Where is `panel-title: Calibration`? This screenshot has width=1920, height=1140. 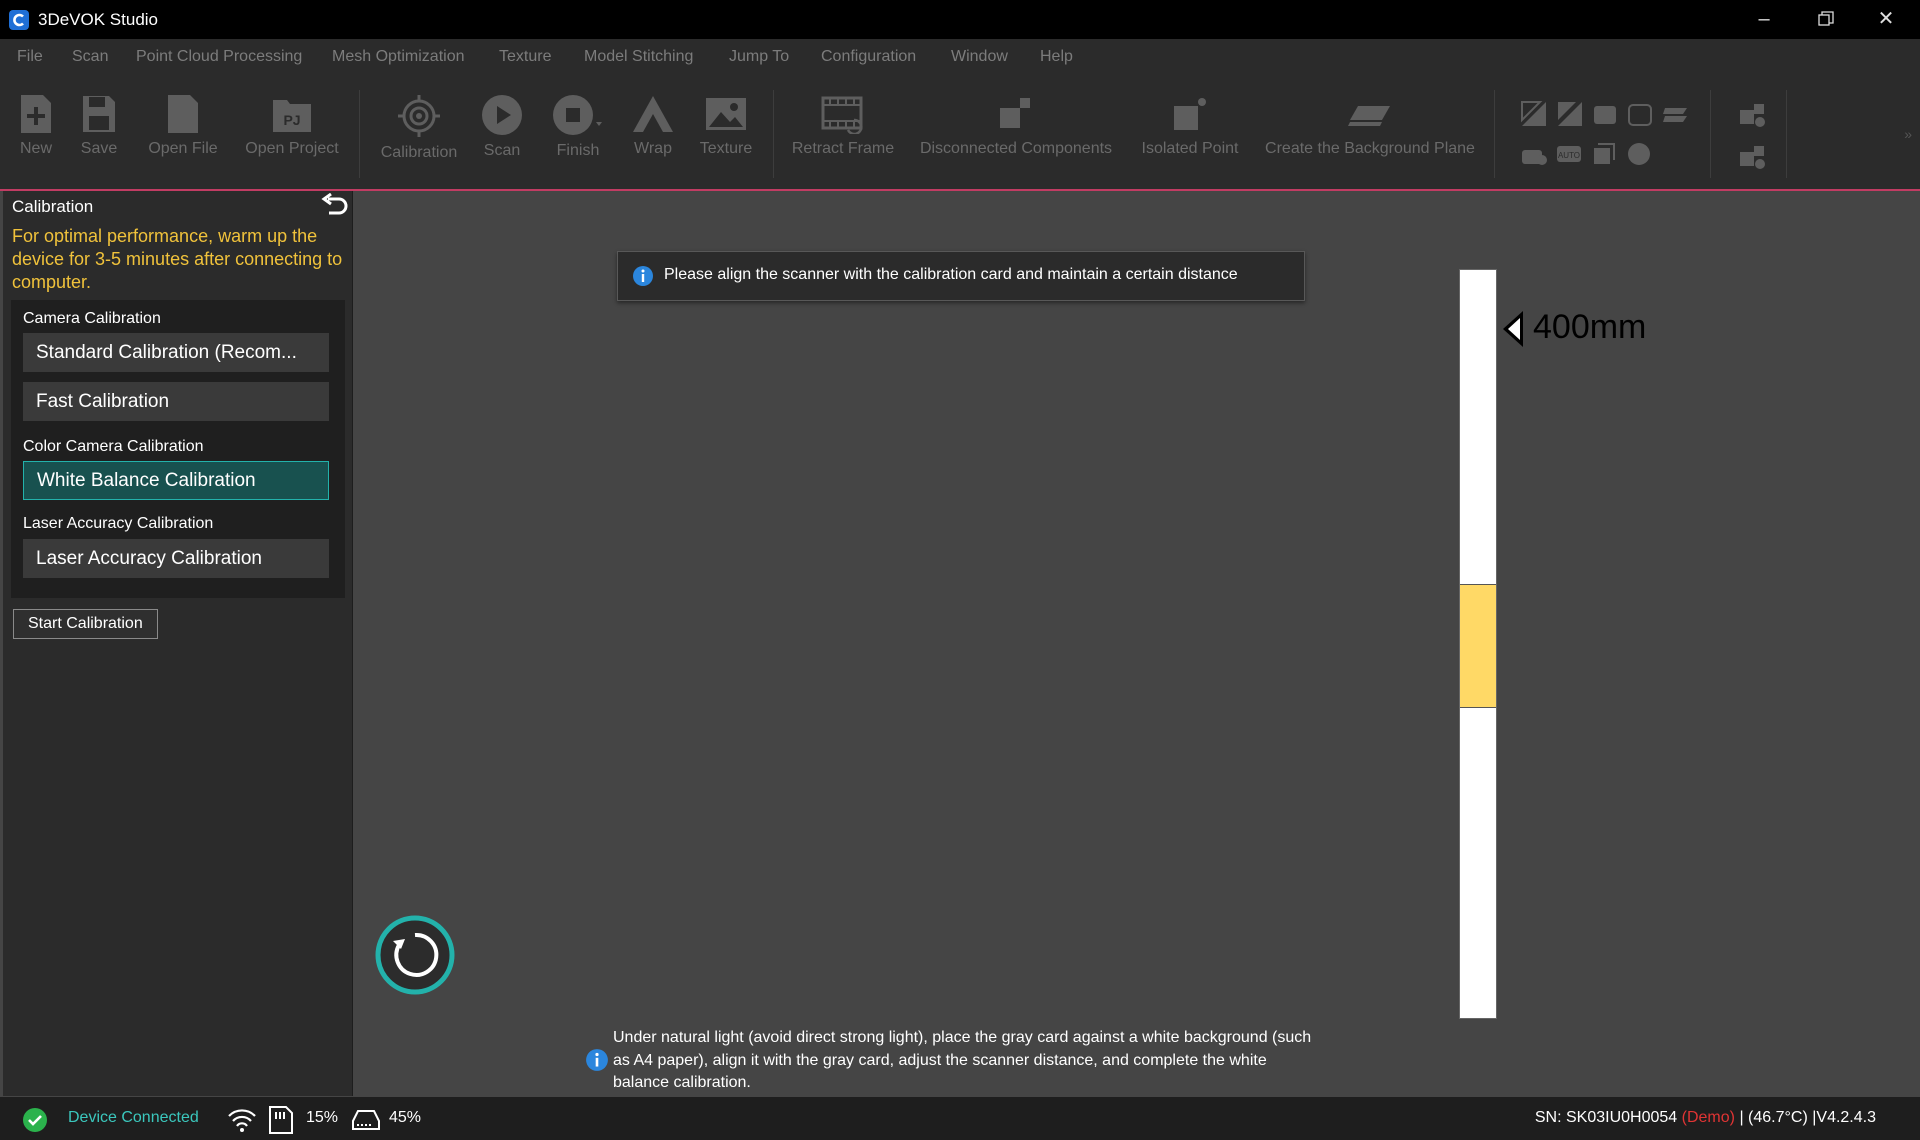
panel-title: Calibration is located at coordinates (53, 206).